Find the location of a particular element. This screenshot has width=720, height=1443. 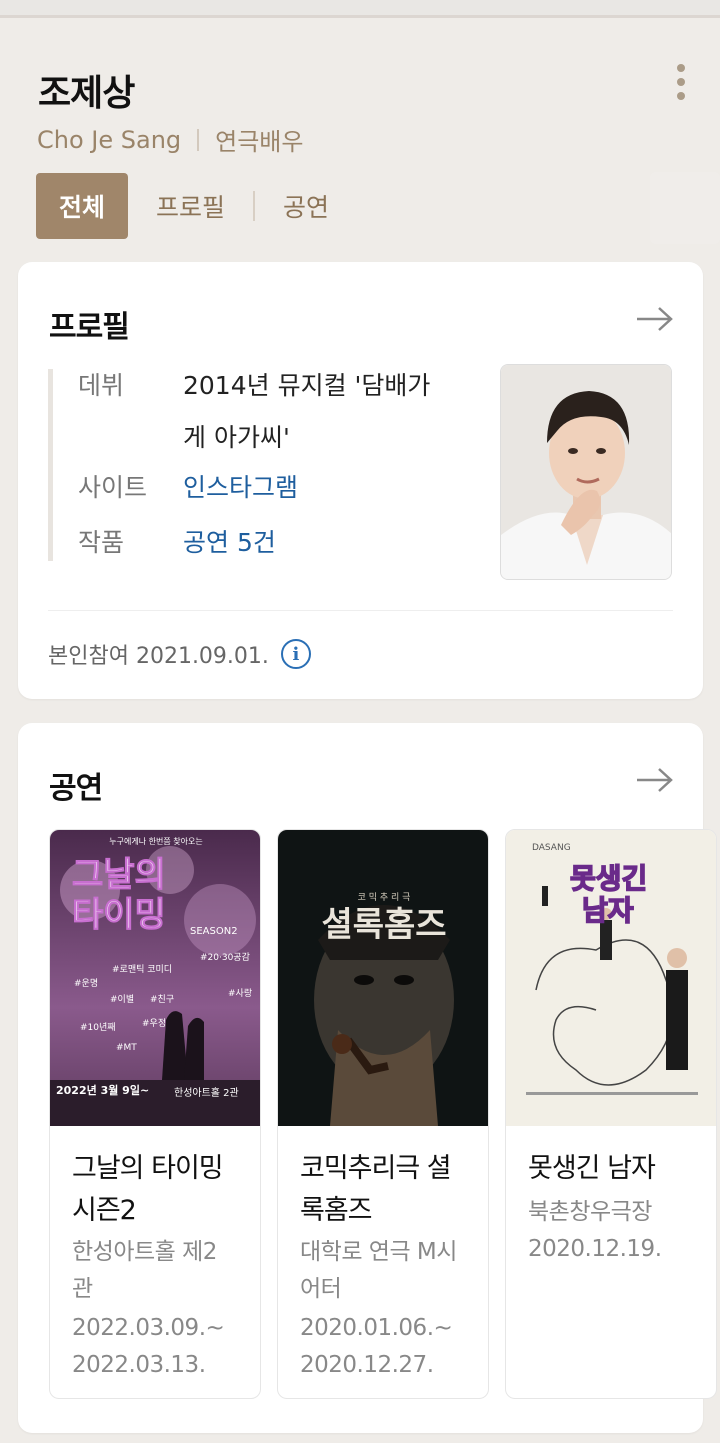

role: 연극배우 is located at coordinates (259, 142).